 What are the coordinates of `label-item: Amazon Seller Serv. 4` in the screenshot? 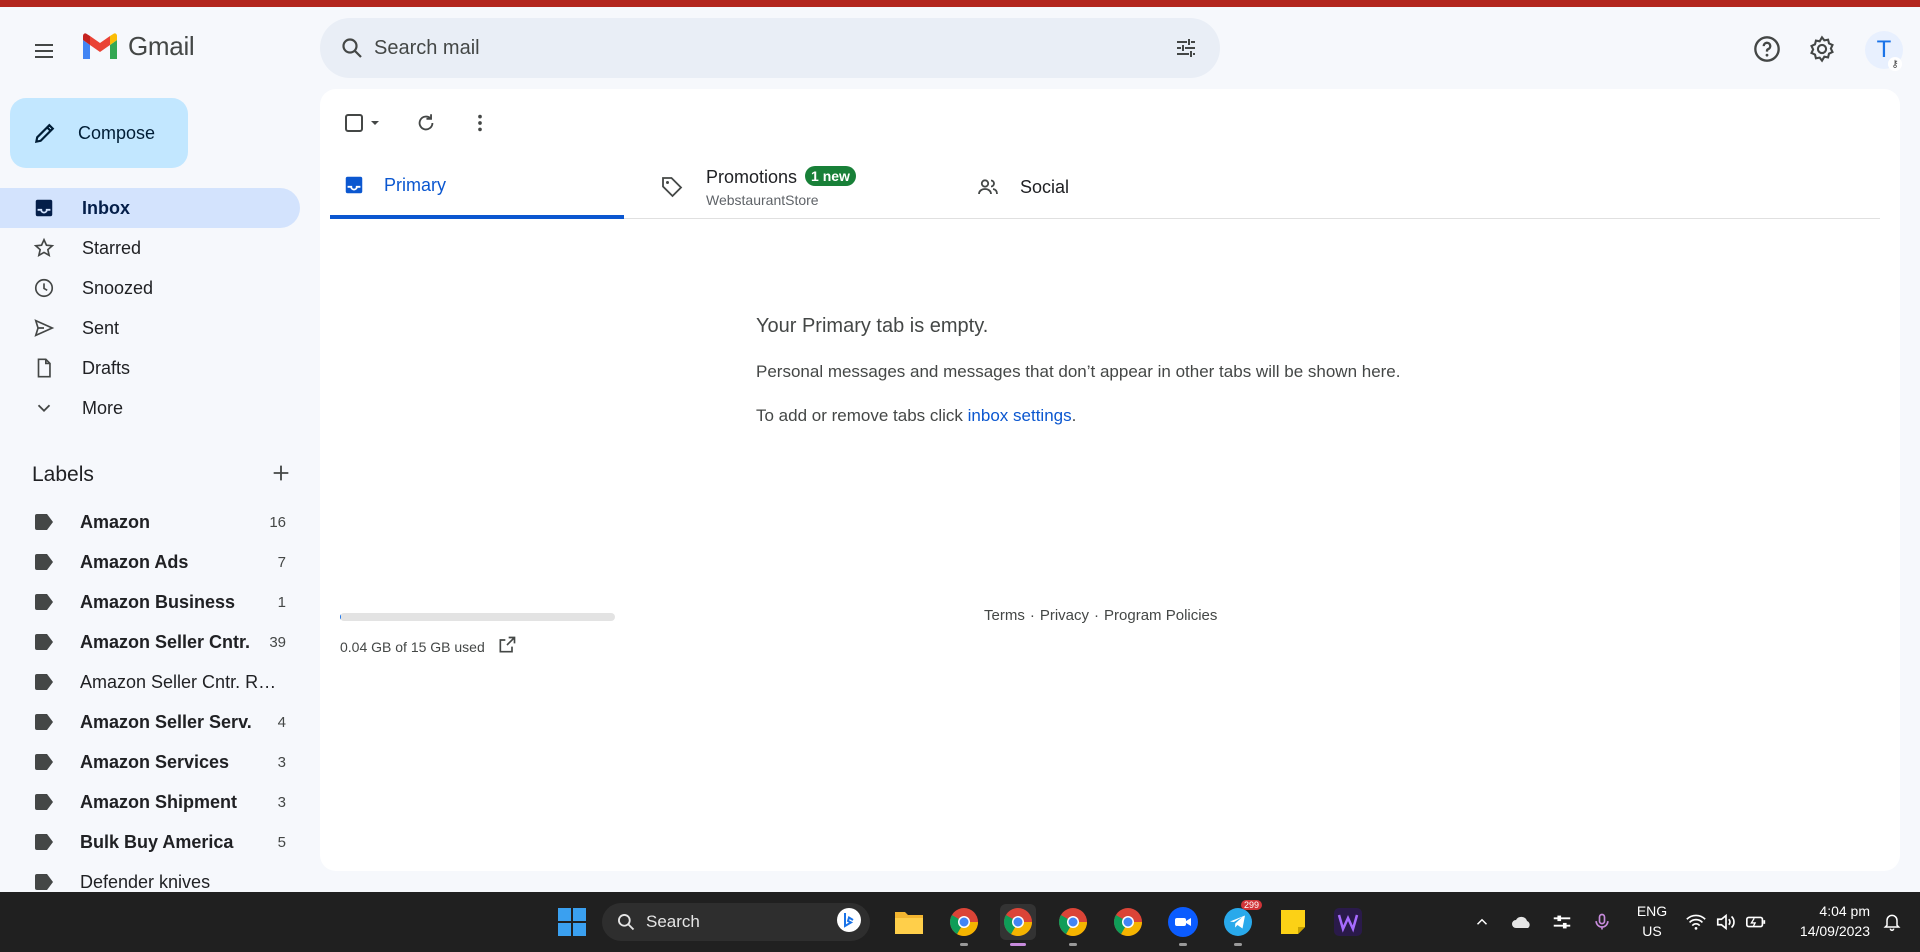 It's located at (150, 722).